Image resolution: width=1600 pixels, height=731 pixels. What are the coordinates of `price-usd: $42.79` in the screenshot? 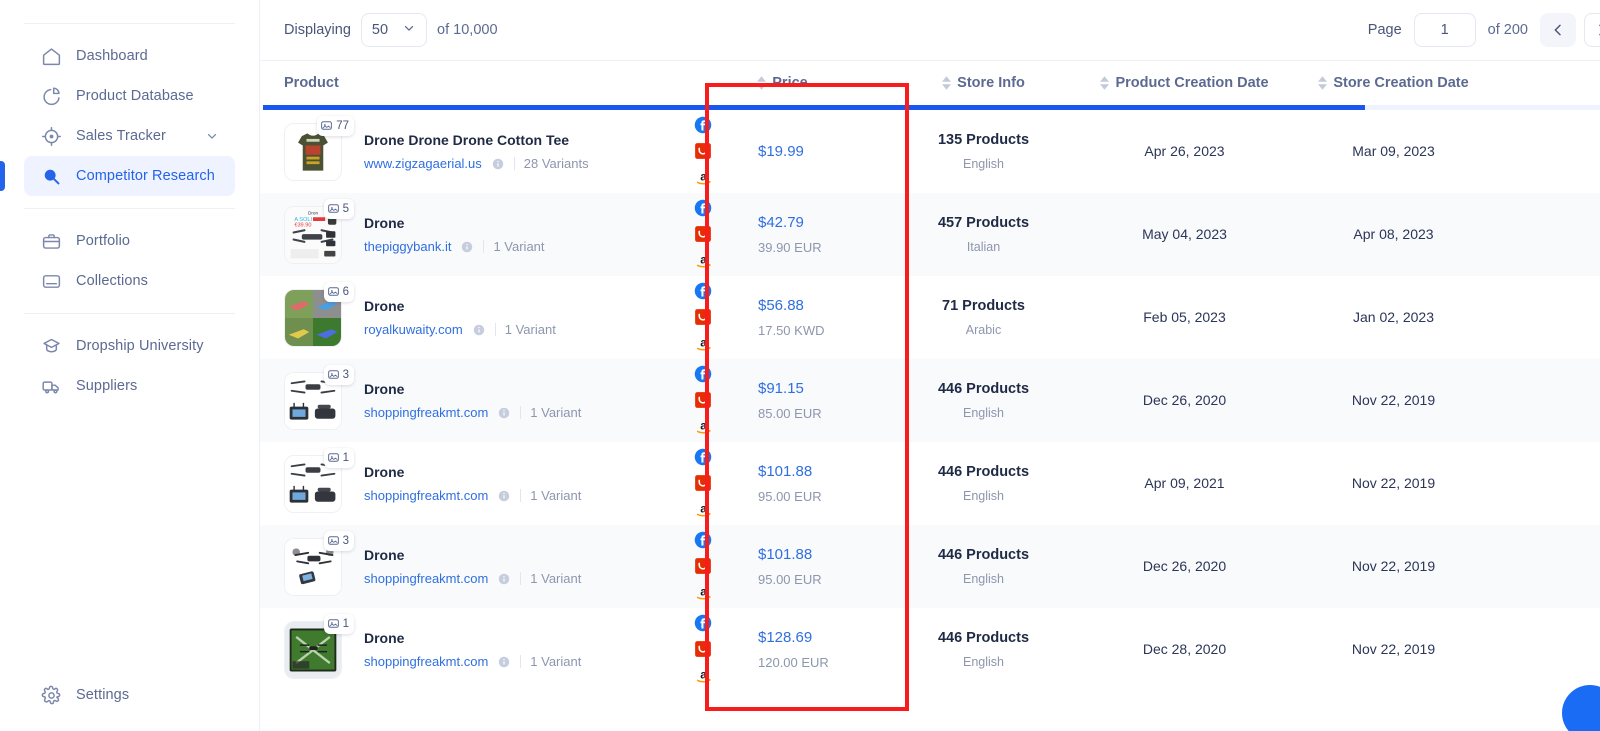 It's located at (790, 222).